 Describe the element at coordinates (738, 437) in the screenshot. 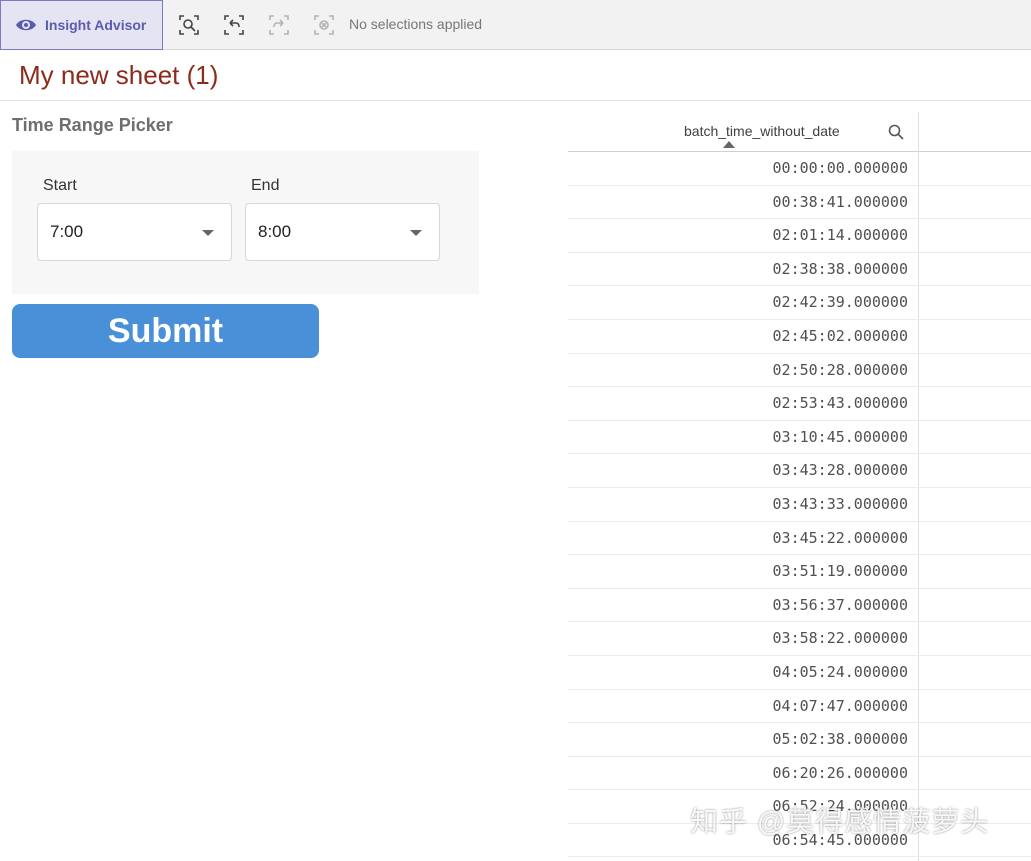

I see `table-cell: 03:10:45.000000` at that location.